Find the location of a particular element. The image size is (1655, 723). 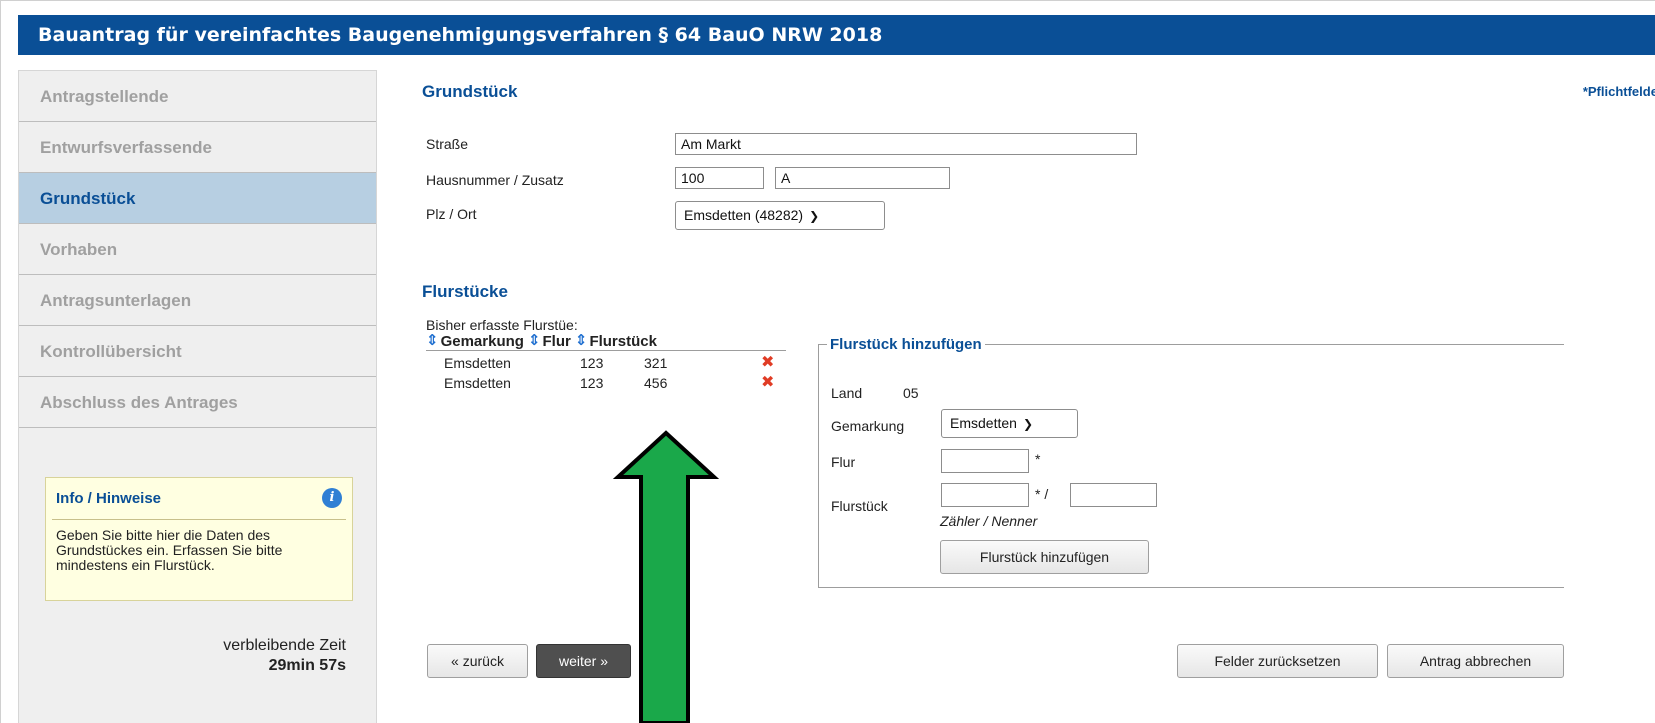

land-label: Land is located at coordinates (847, 393).